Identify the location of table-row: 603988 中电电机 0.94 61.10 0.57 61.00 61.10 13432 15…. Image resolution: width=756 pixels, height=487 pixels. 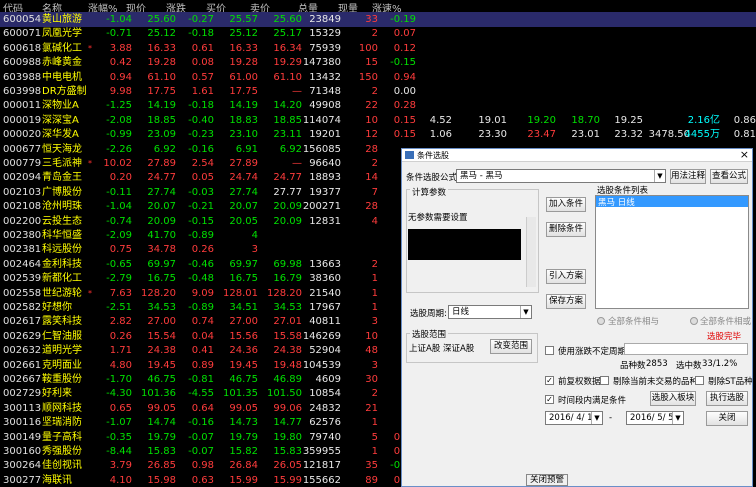
(378, 77).